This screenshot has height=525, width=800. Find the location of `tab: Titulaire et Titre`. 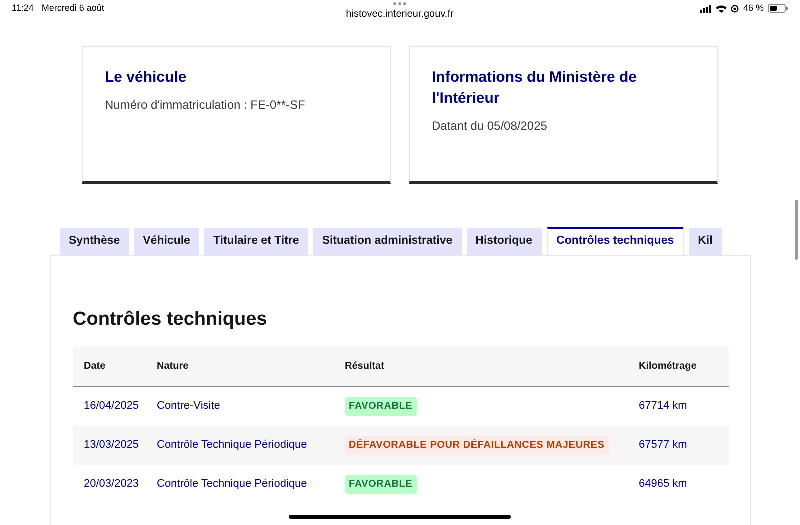

tab: Titulaire et Titre is located at coordinates (256, 241).